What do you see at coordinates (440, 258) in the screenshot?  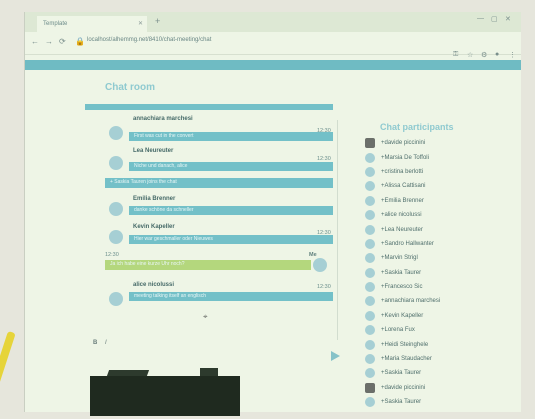 I see `participant-item: +Marvin Strigl` at bounding box center [440, 258].